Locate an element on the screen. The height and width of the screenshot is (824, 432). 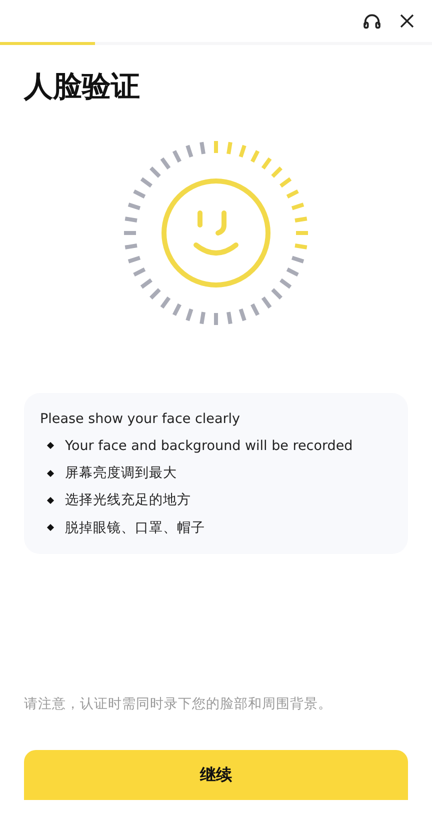
tip-text: 选择光线充足的地方 is located at coordinates (128, 500).